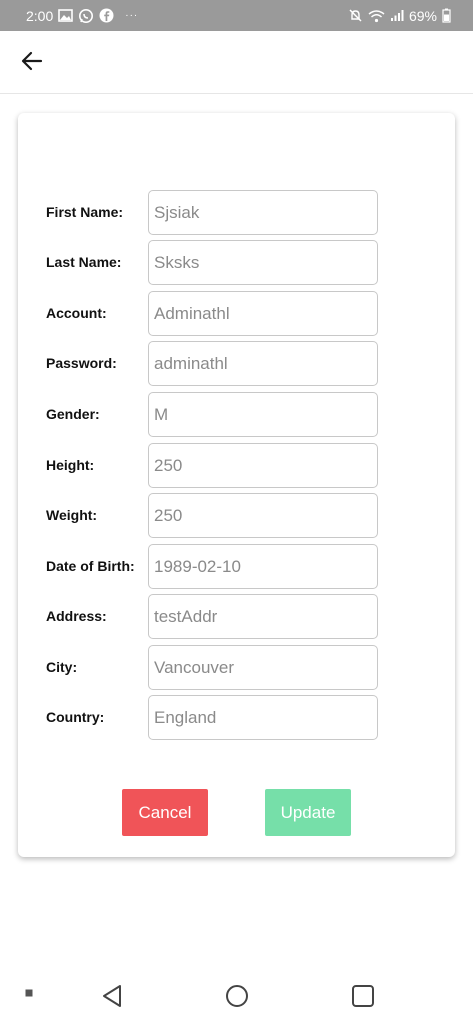  I want to click on gender-label: Gender:, so click(73, 414).